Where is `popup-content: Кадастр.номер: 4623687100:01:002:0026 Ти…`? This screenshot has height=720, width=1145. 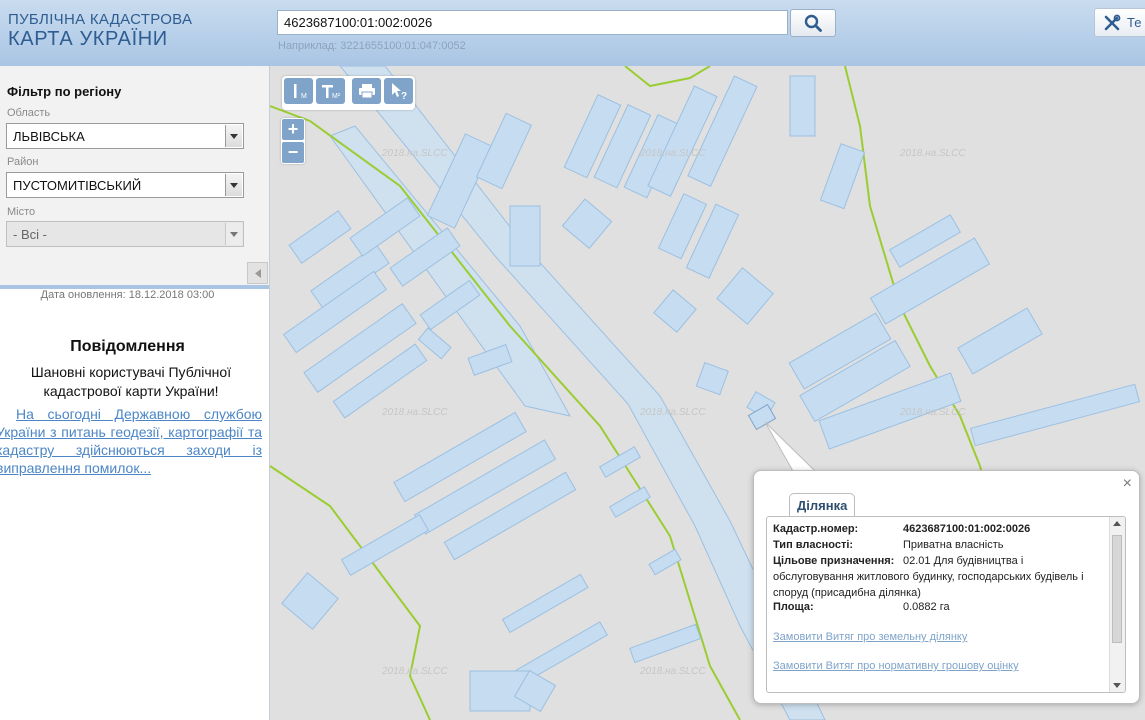 popup-content: Кадастр.номер: 4623687100:01:002:0026 Ти… is located at coordinates (946, 604).